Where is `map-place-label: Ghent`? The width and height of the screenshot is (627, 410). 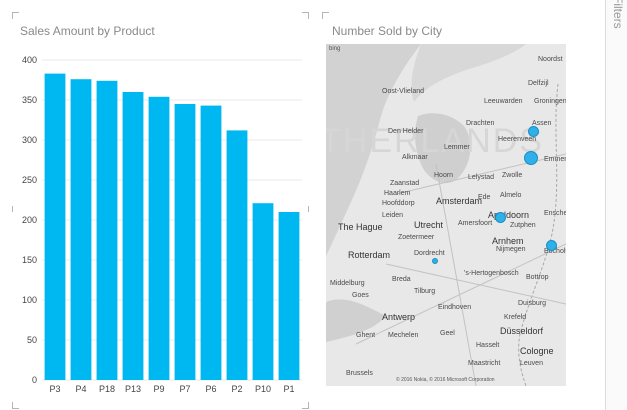 map-place-label: Ghent is located at coordinates (366, 335).